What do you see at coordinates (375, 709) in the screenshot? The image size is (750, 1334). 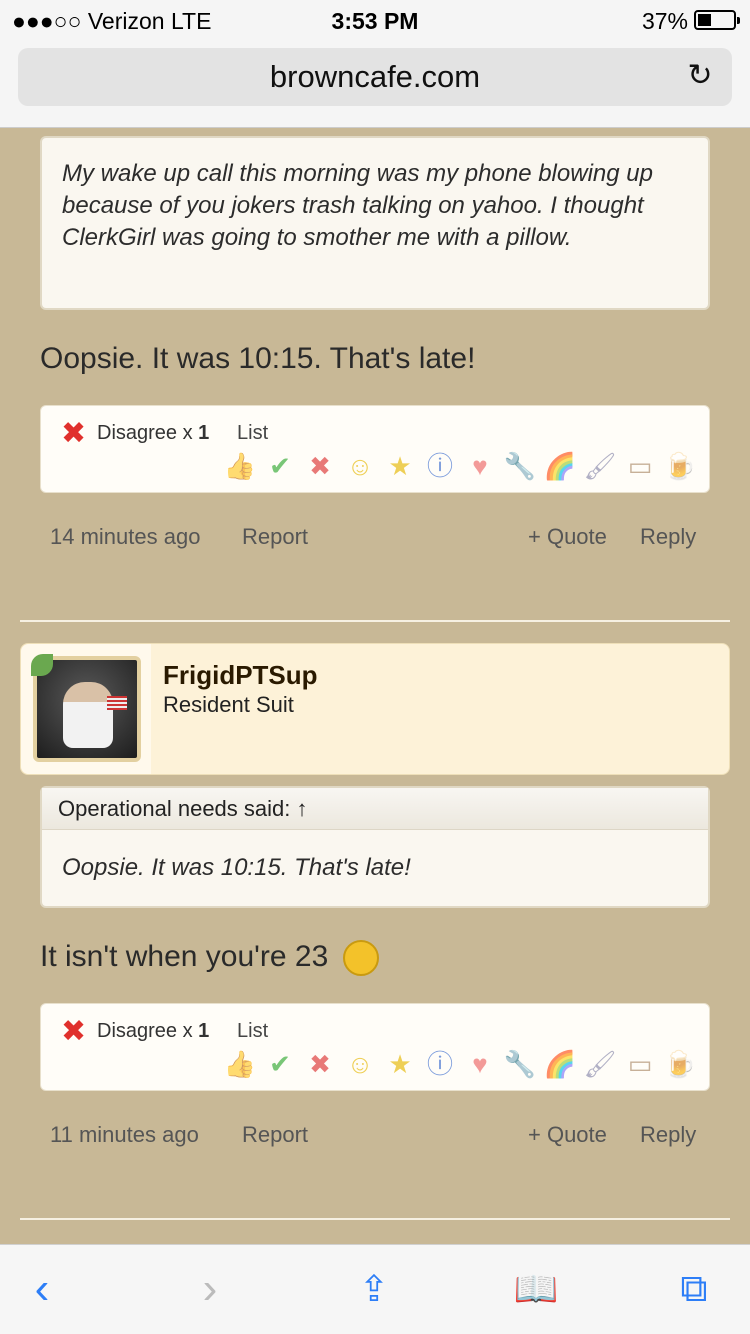 I see `user-profile-card: FrigidPTSup Resident Suit` at bounding box center [375, 709].